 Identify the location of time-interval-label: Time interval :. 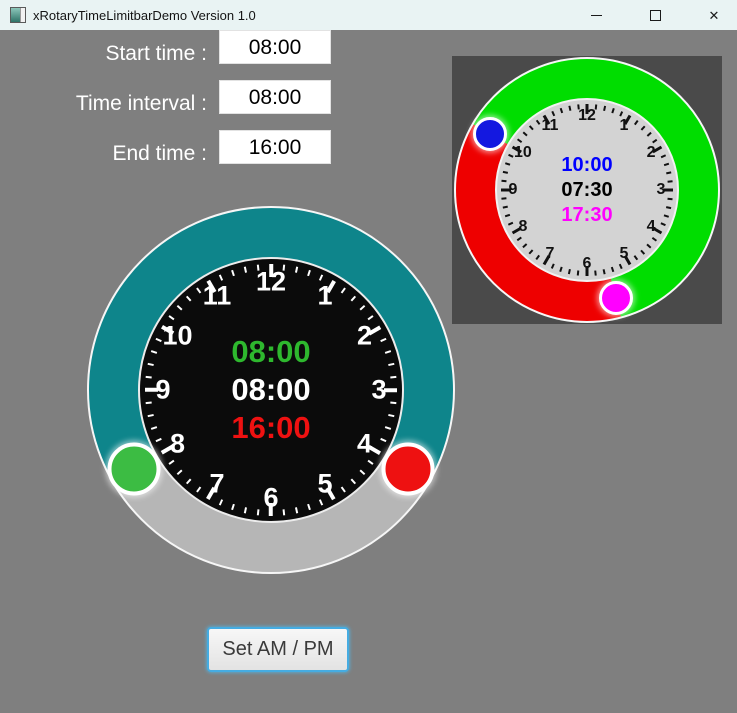
(141, 103).